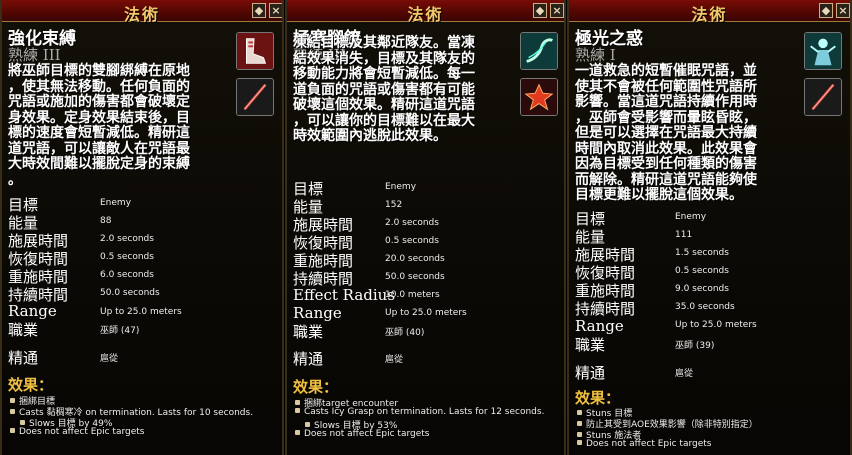 The width and height of the screenshot is (852, 455). I want to click on stat-value-class: 巫師 (39), so click(695, 346).